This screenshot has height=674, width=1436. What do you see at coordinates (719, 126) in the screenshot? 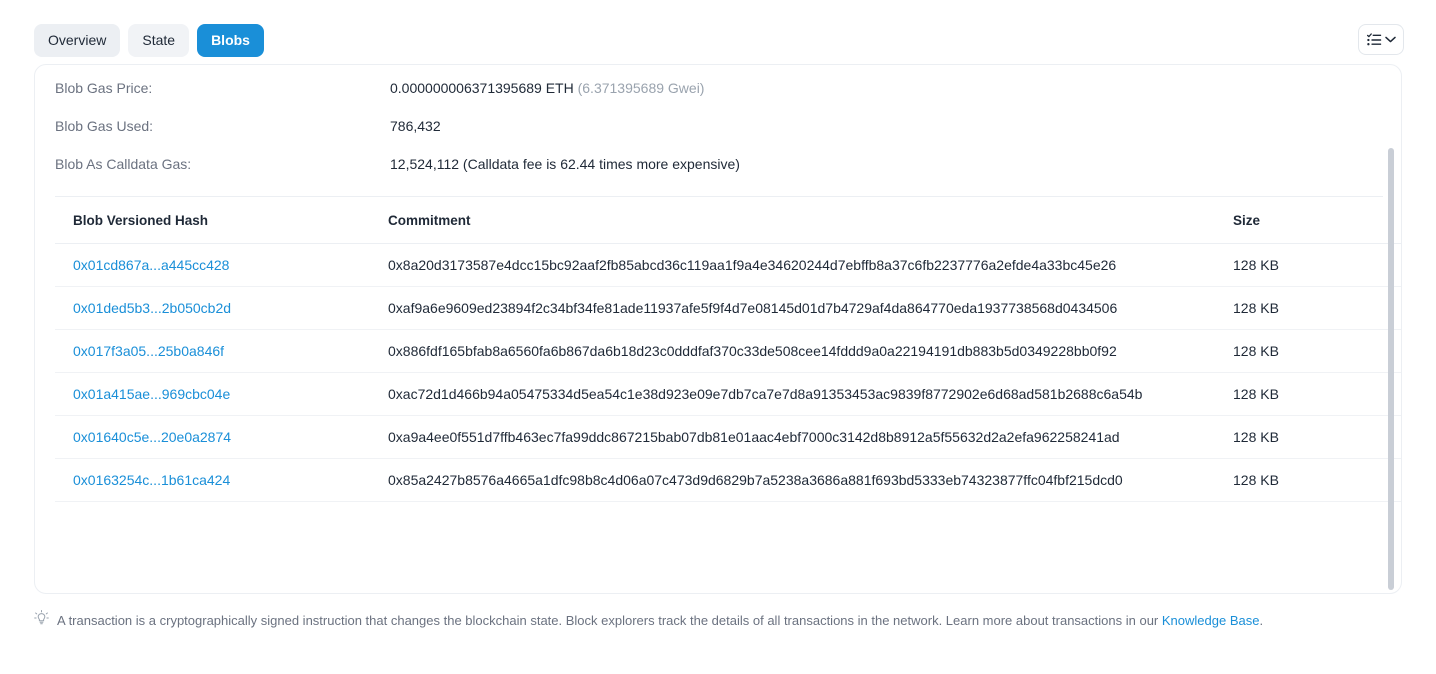
I see `detail-row-blob-gas-used: Blob Gas Used: 786,432` at bounding box center [719, 126].